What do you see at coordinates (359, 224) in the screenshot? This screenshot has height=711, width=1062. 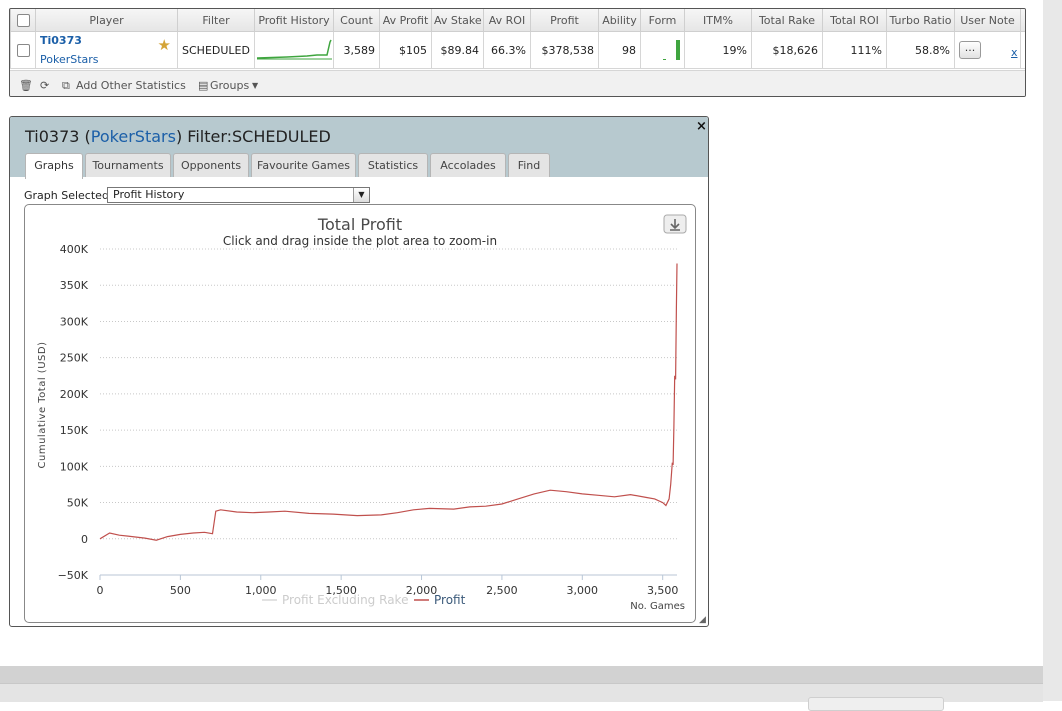 I see `chart-title: Total Profit` at bounding box center [359, 224].